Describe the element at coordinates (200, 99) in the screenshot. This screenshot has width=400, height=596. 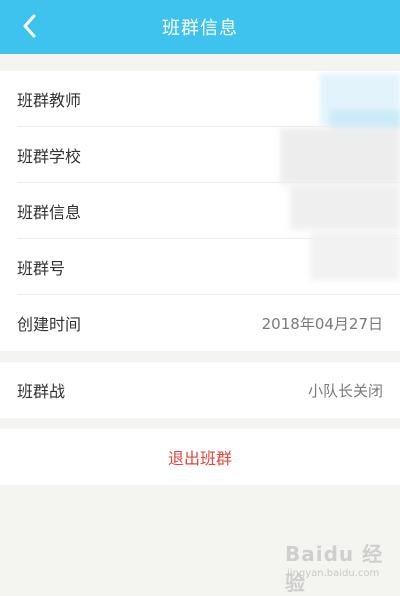
I see `row-teacher: 班群教师` at that location.